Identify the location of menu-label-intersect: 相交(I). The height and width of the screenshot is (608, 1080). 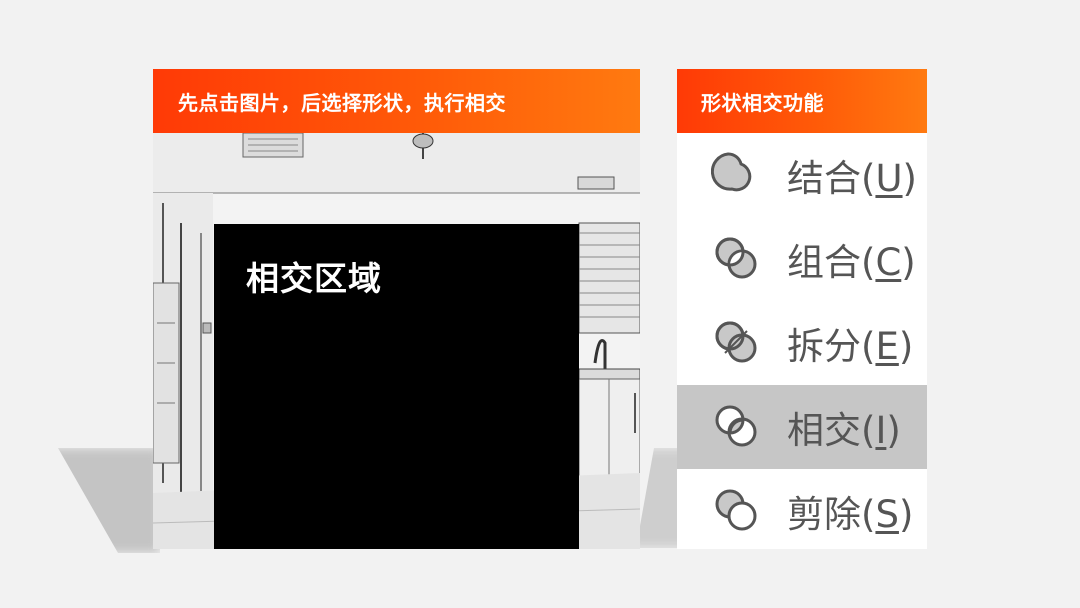
(844, 430).